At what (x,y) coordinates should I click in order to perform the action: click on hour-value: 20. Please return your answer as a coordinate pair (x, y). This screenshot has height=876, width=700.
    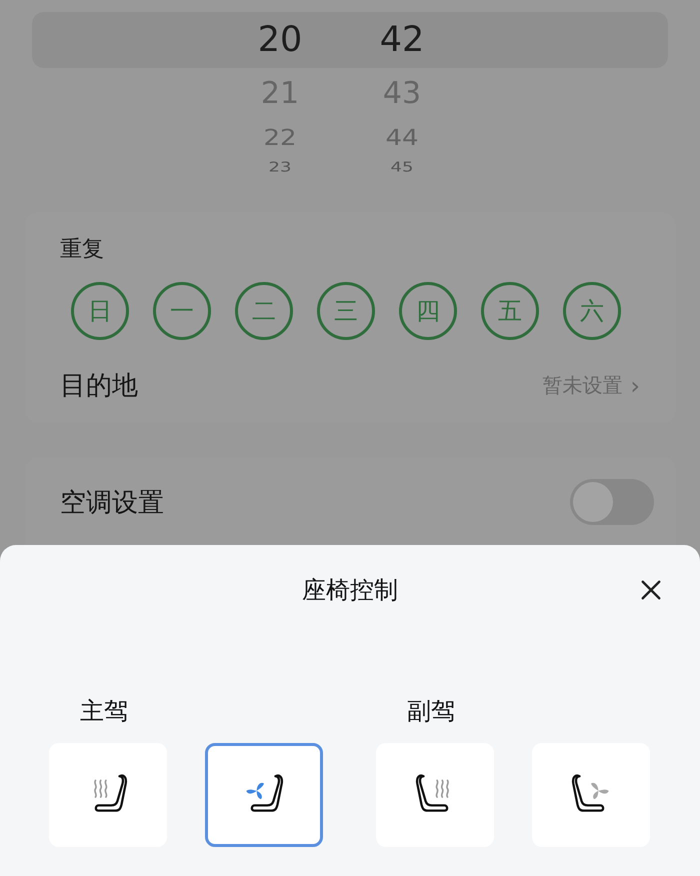
    Looking at the image, I should click on (280, 40).